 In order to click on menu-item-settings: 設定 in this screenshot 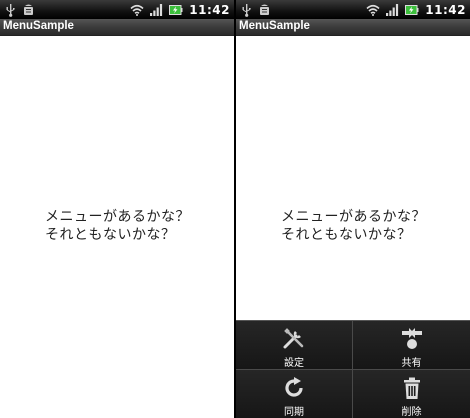, I will do `click(294, 345)`.